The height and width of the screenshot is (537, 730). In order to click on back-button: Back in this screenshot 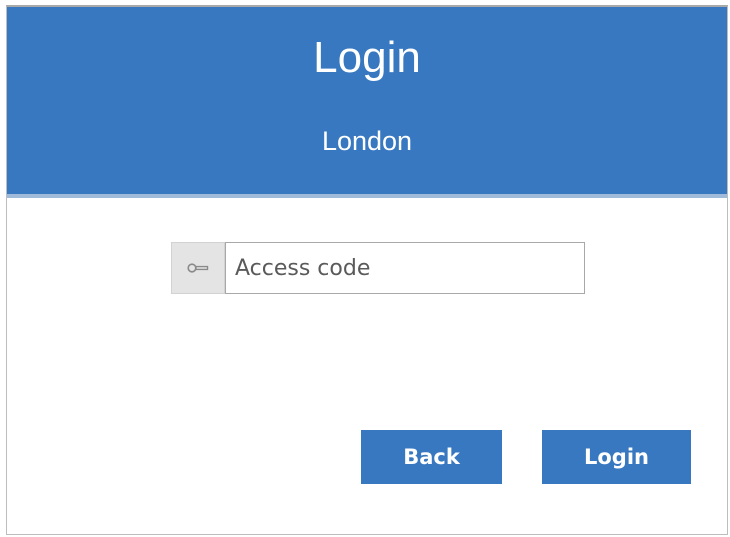, I will do `click(431, 457)`.